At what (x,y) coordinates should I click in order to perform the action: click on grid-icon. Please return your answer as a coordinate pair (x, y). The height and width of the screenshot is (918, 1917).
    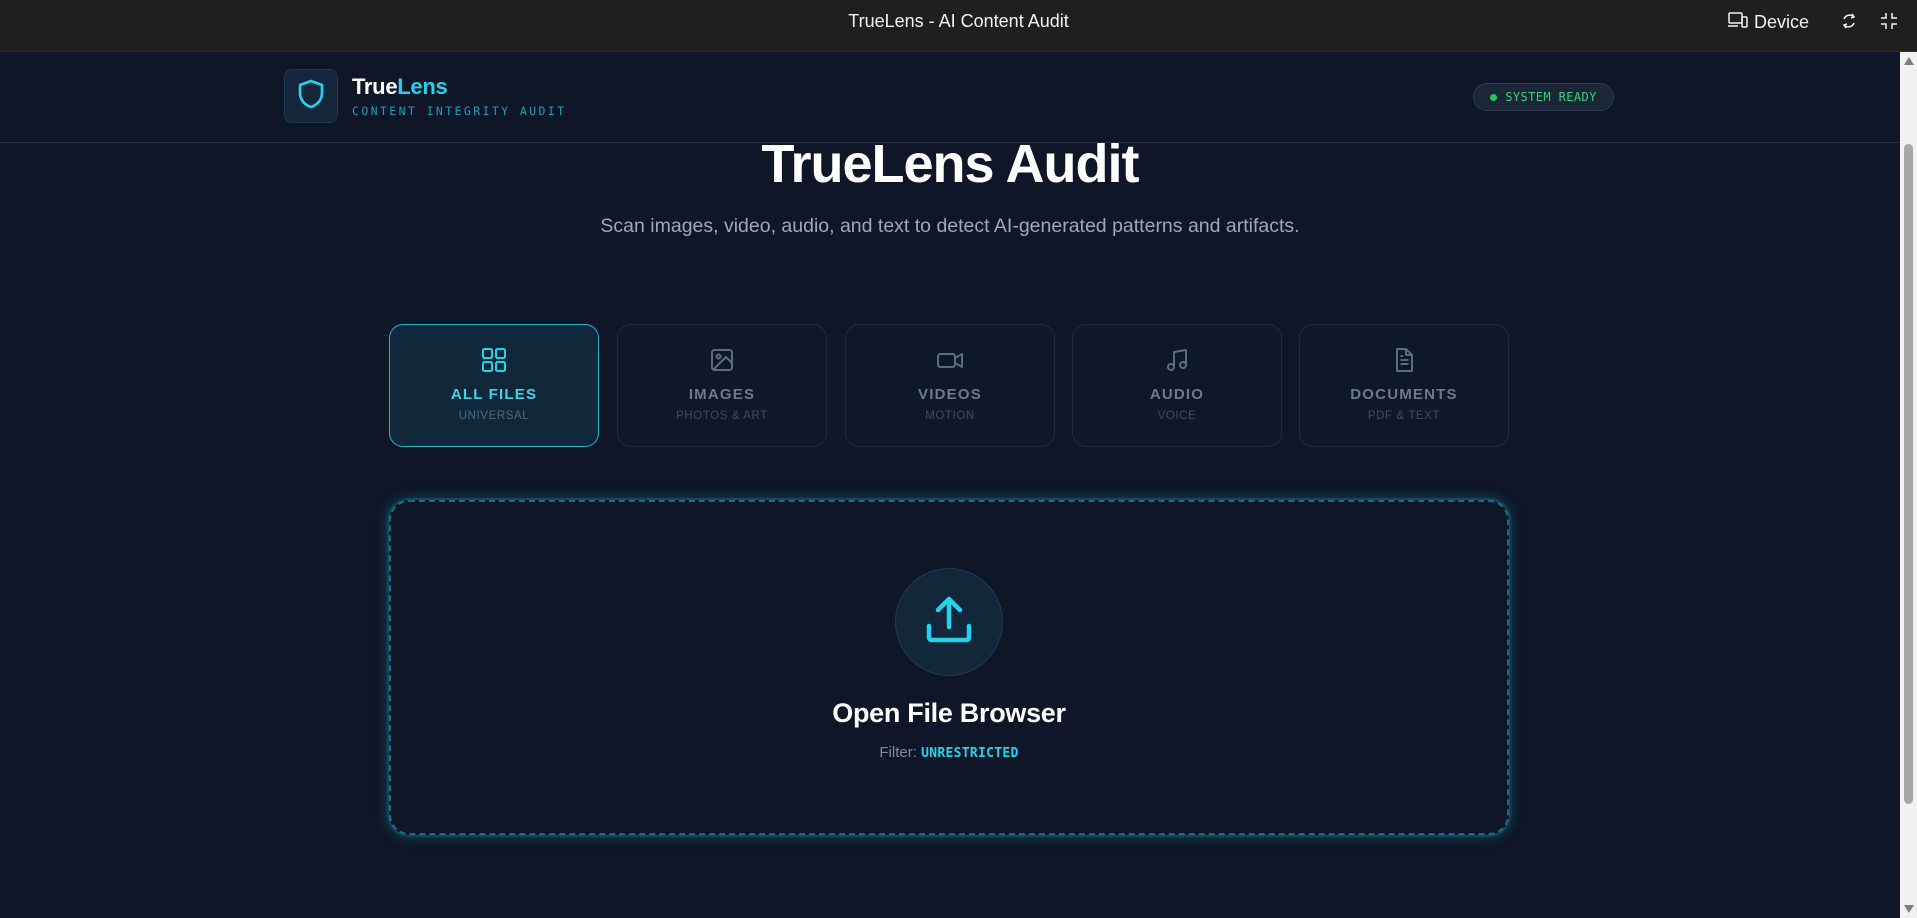
    Looking at the image, I should click on (494, 361).